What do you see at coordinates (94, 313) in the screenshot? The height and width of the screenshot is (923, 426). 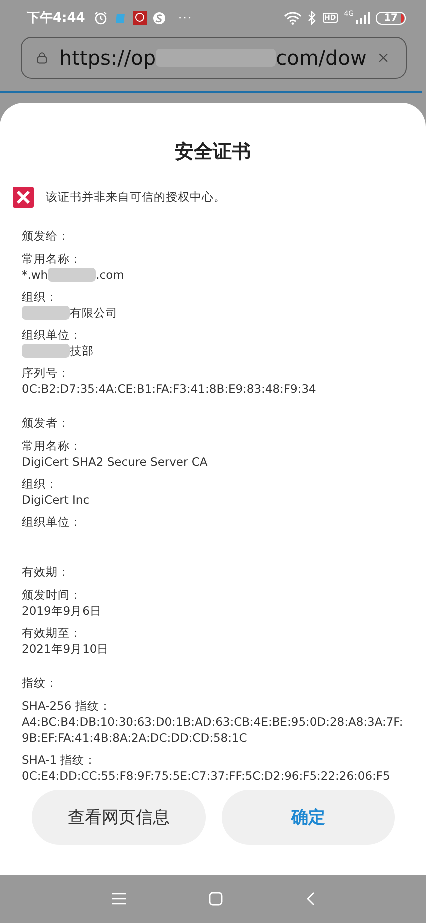 I see `field-value: 有限公司` at bounding box center [94, 313].